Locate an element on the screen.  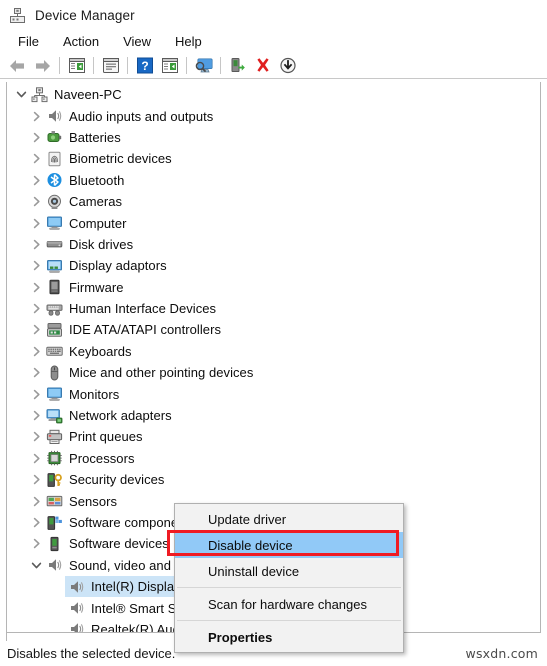
tree-item: Keyboards is located at coordinates (273, 351).